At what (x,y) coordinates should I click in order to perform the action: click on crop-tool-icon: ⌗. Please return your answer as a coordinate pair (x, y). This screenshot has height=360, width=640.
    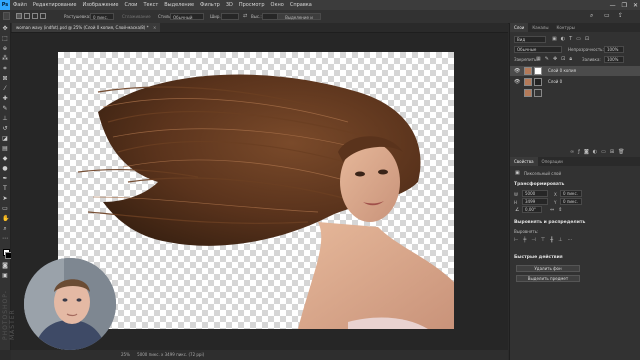
    Looking at the image, I should click on (5, 69).